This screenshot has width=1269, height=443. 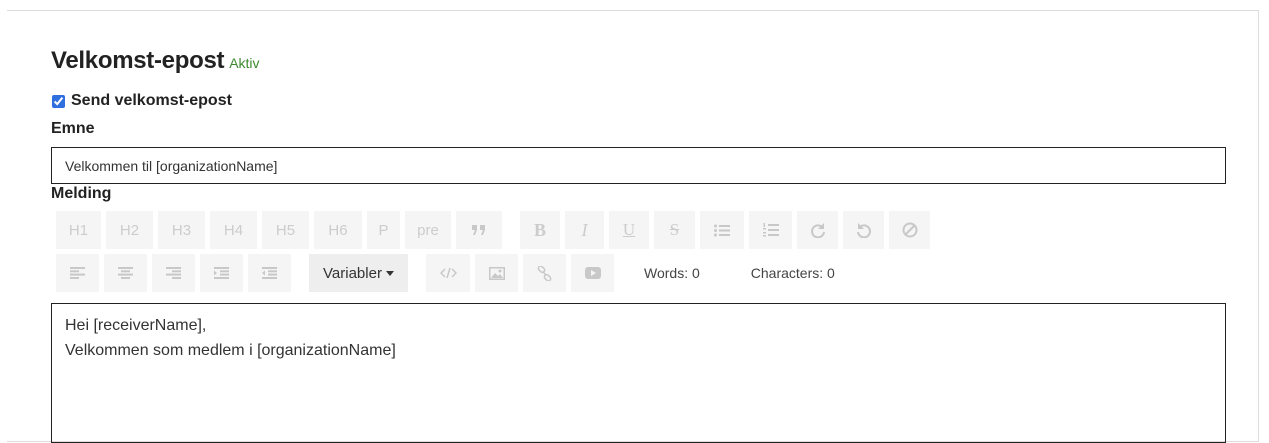 I want to click on align-left-icon, so click(x=77, y=273).